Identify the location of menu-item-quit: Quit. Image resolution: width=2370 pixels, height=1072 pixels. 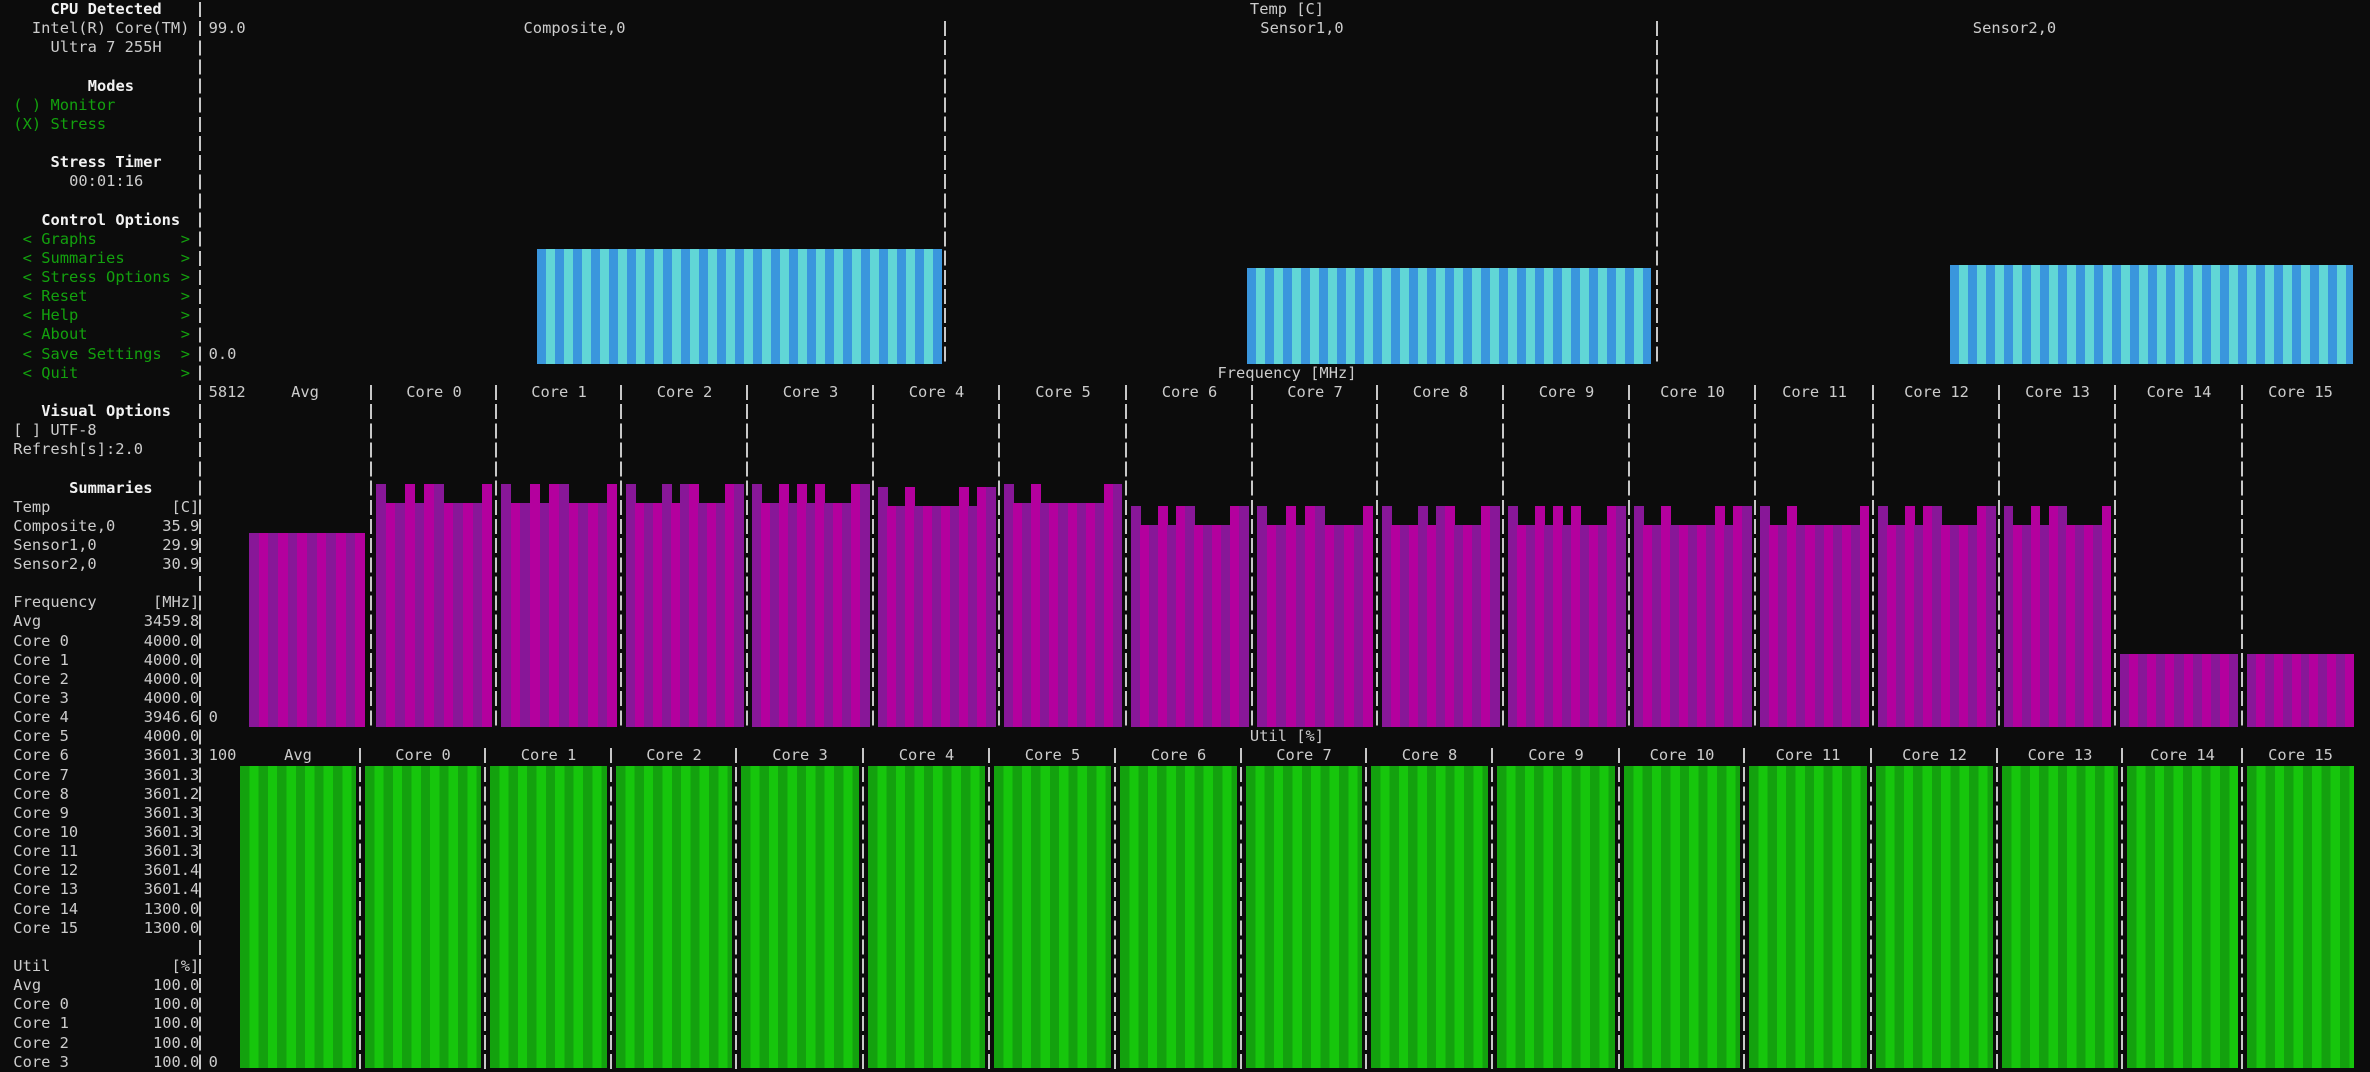
(59, 373).